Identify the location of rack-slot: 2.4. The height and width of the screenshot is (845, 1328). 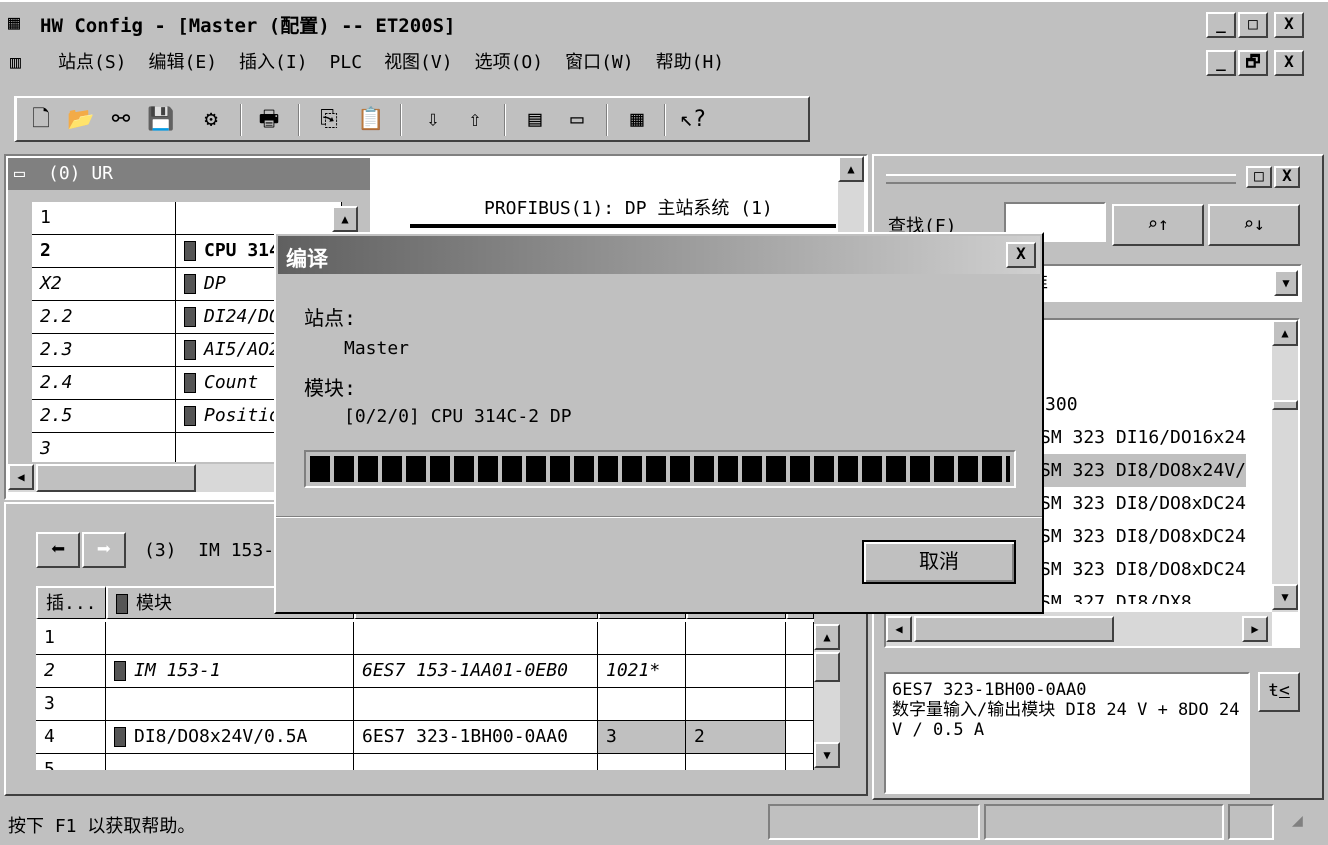
(104, 383).